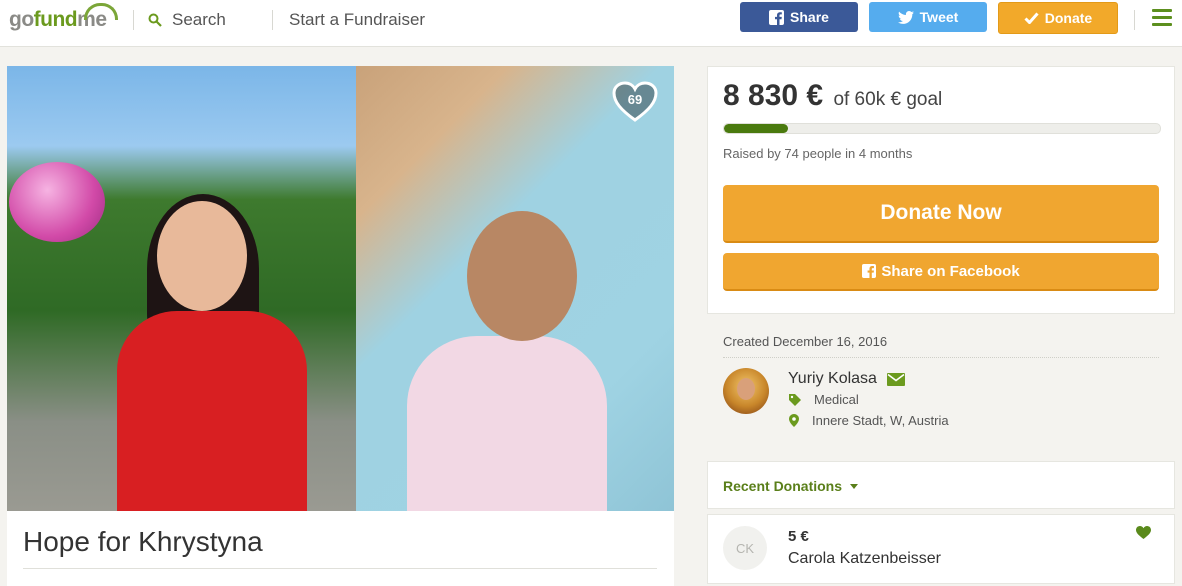  What do you see at coordinates (805, 341) in the screenshot?
I see `created-date: Created December 16, 2016` at bounding box center [805, 341].